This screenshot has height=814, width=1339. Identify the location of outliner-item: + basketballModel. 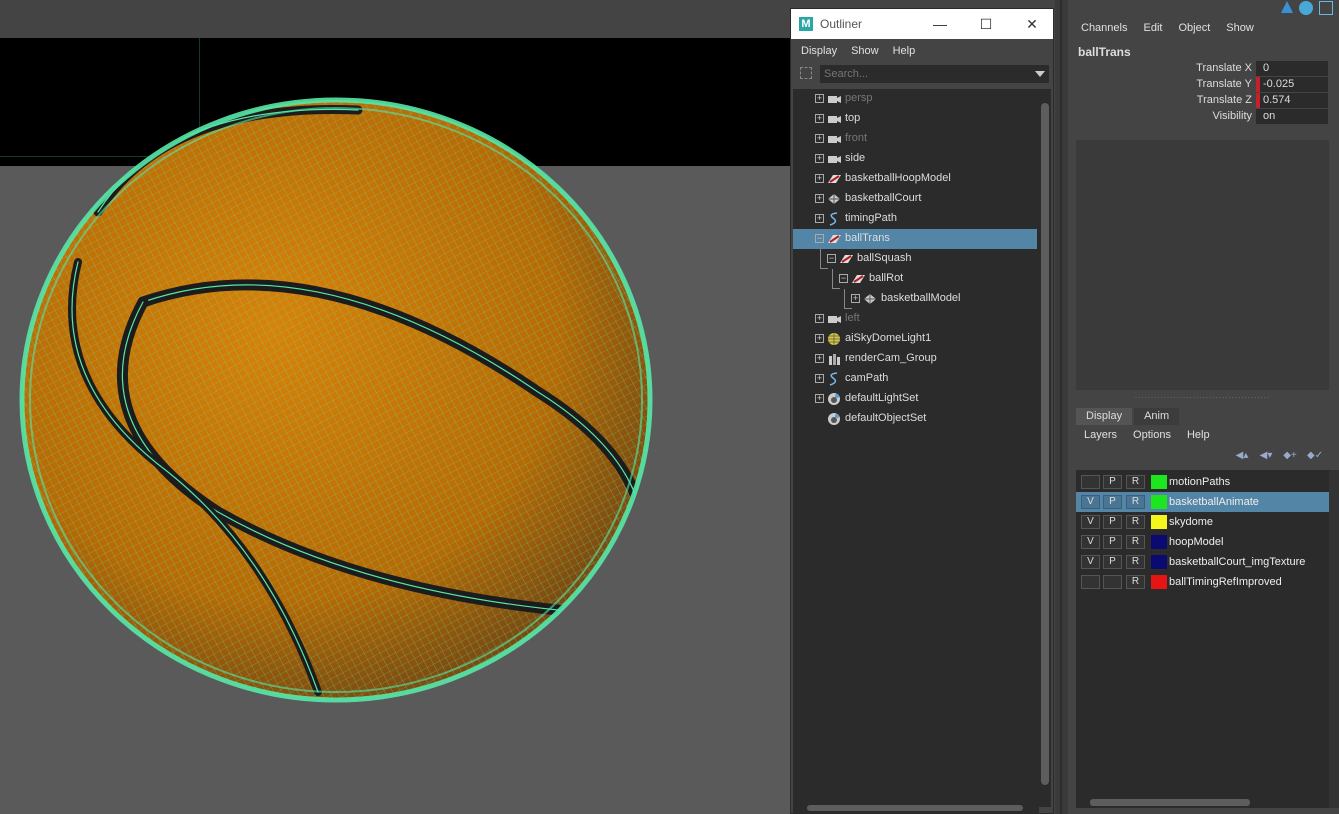
(915, 299).